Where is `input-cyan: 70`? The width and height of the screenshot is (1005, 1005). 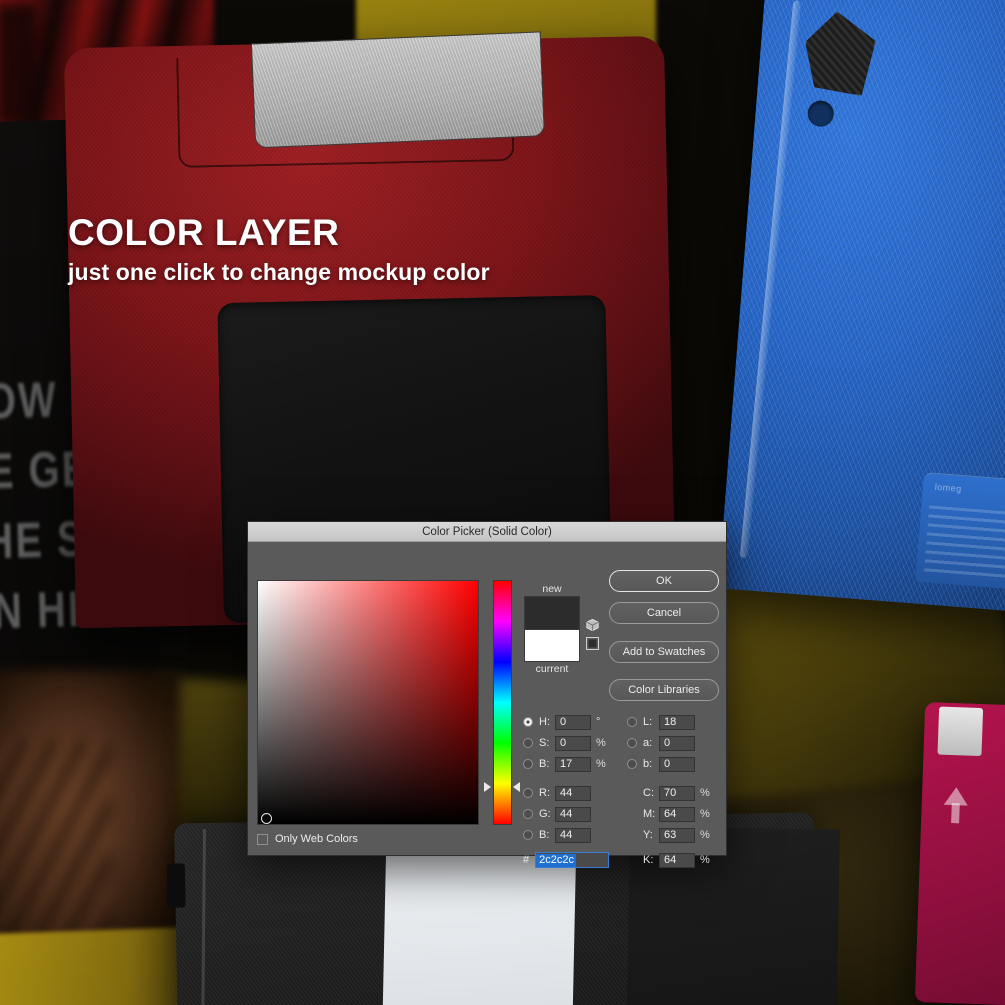 input-cyan: 70 is located at coordinates (677, 793).